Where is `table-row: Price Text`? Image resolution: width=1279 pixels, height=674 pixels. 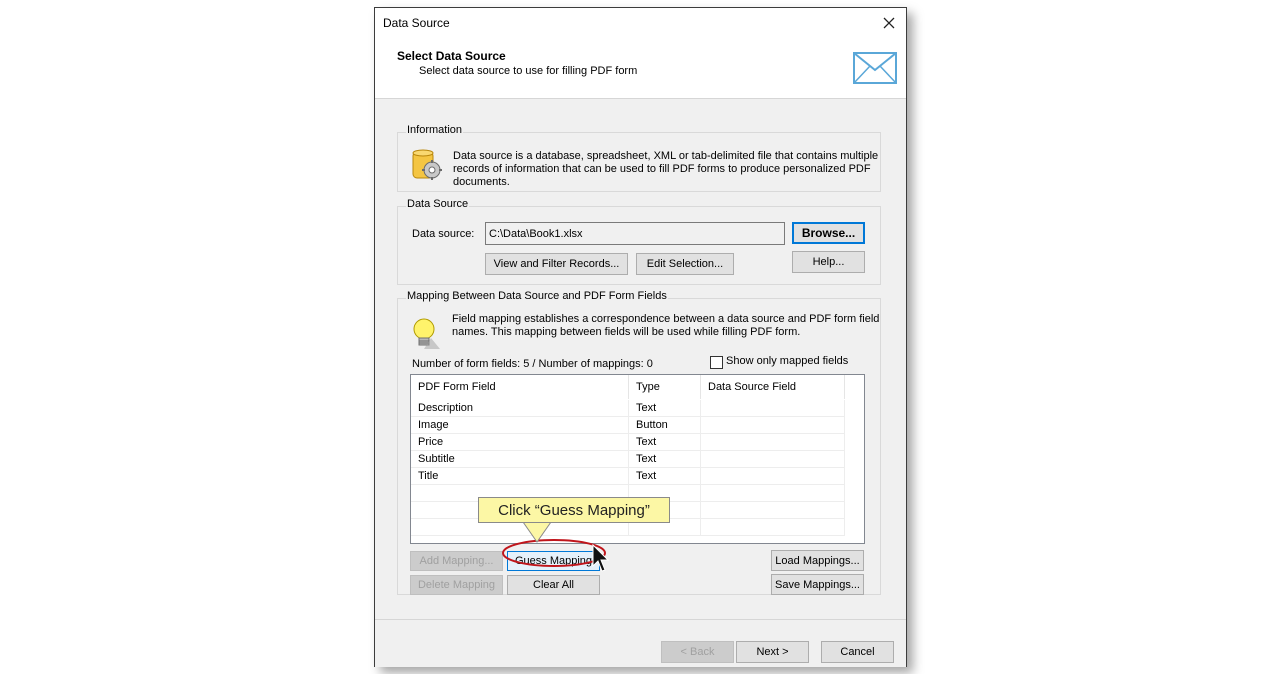
table-row: Price Text is located at coordinates (637, 442).